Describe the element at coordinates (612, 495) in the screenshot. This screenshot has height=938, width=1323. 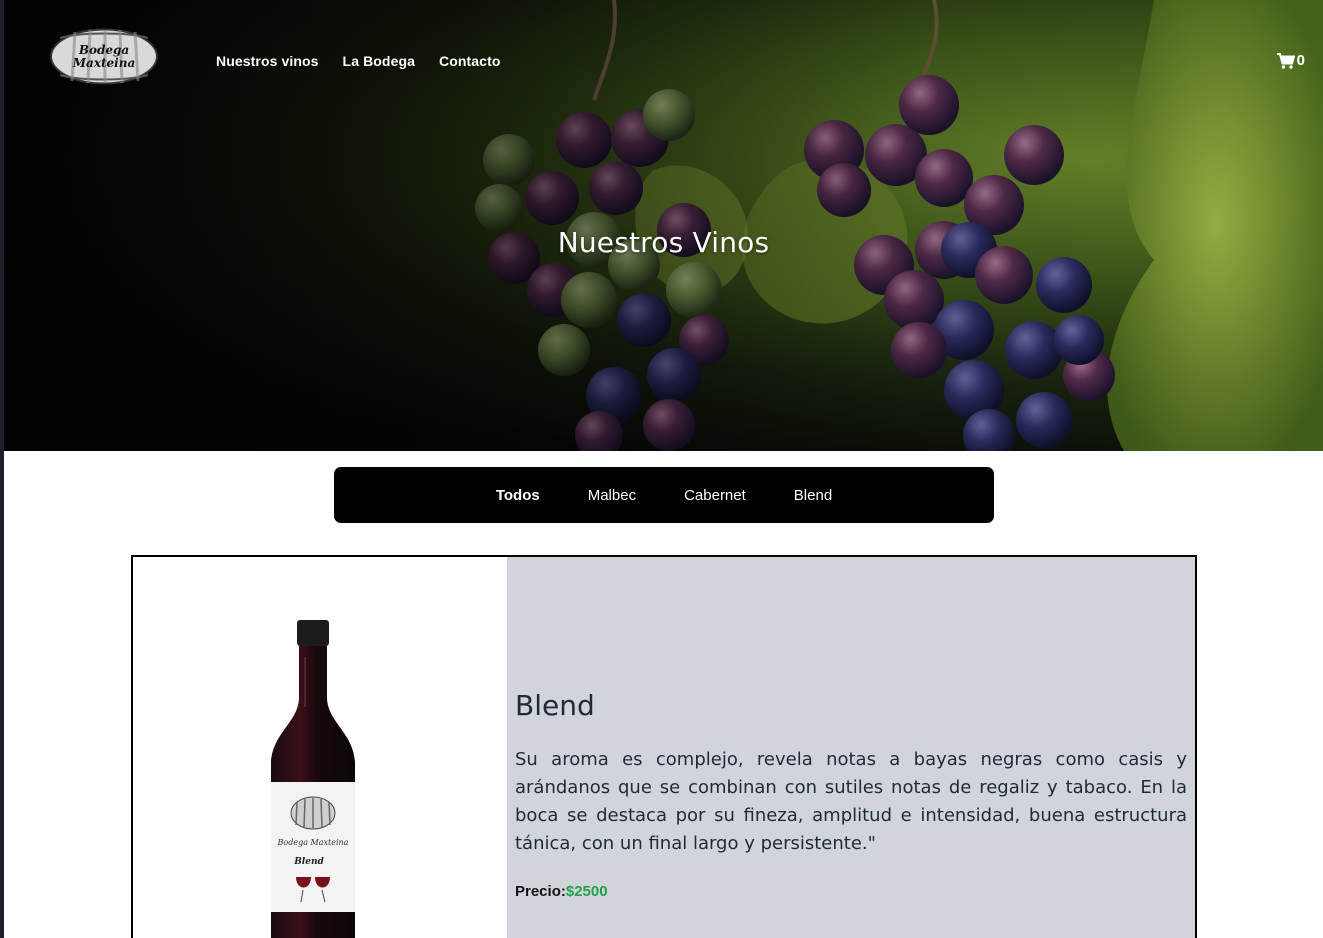
I see `filter-malbec: Malbec` at that location.